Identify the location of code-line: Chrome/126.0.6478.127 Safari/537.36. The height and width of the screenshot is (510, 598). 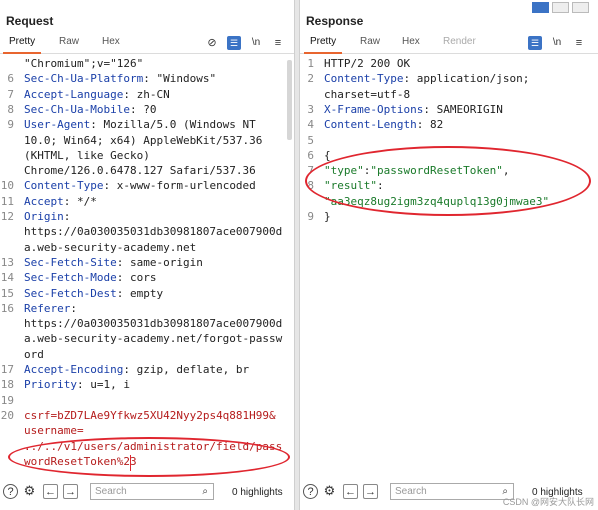
(140, 170).